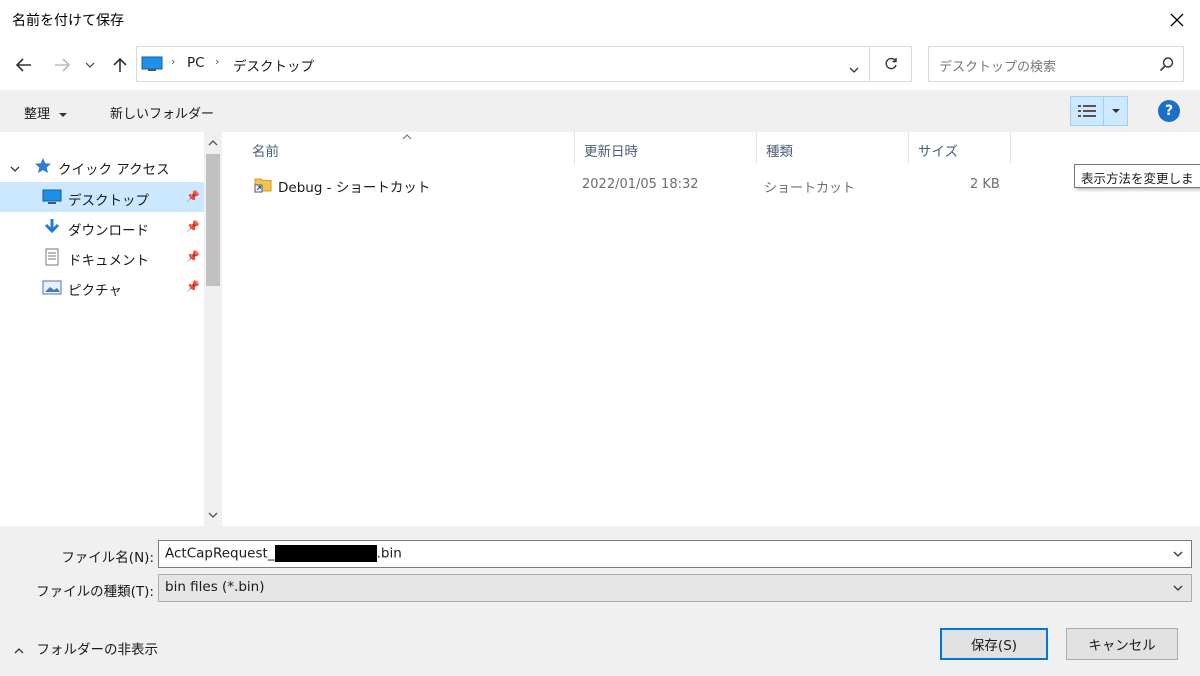 The image size is (1200, 676). I want to click on hide-folders-button: フォルダーの非表示, so click(86, 648).